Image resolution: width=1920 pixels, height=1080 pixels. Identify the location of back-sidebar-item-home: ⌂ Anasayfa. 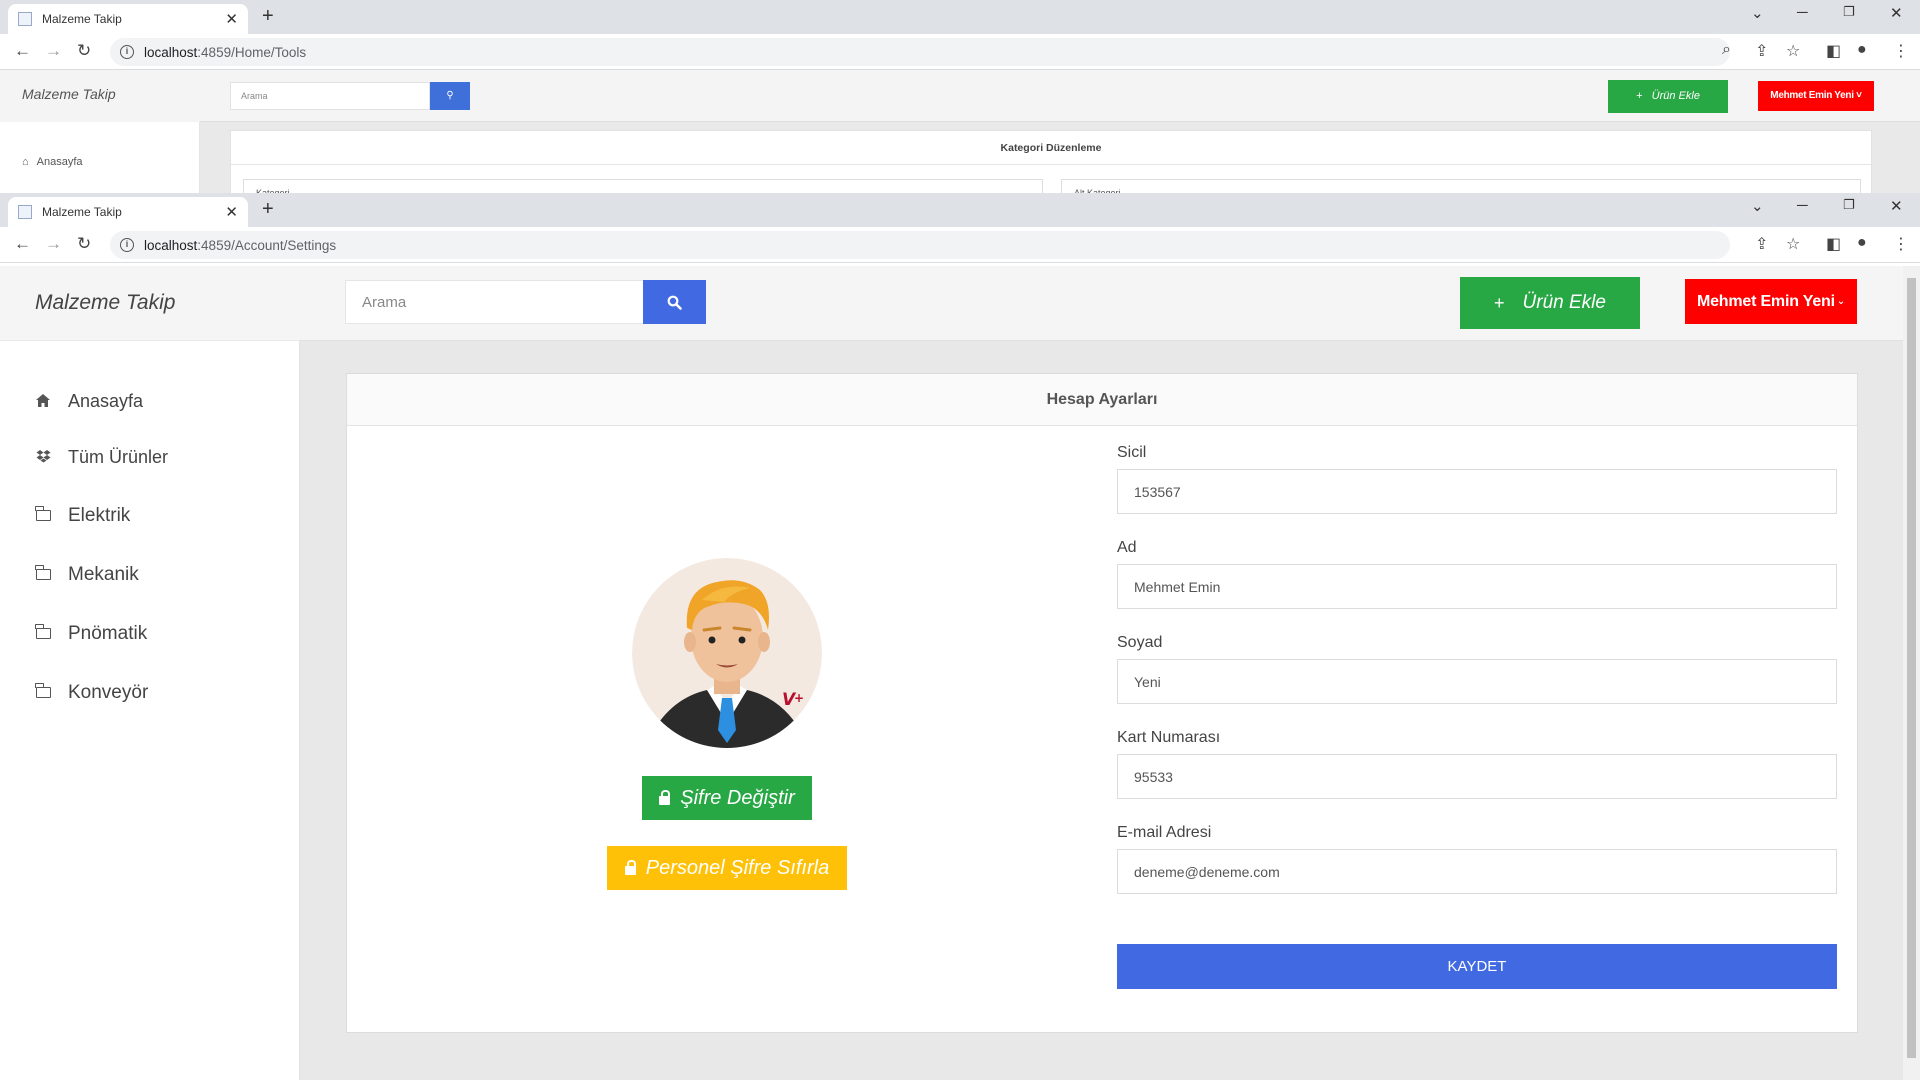
(52, 162).